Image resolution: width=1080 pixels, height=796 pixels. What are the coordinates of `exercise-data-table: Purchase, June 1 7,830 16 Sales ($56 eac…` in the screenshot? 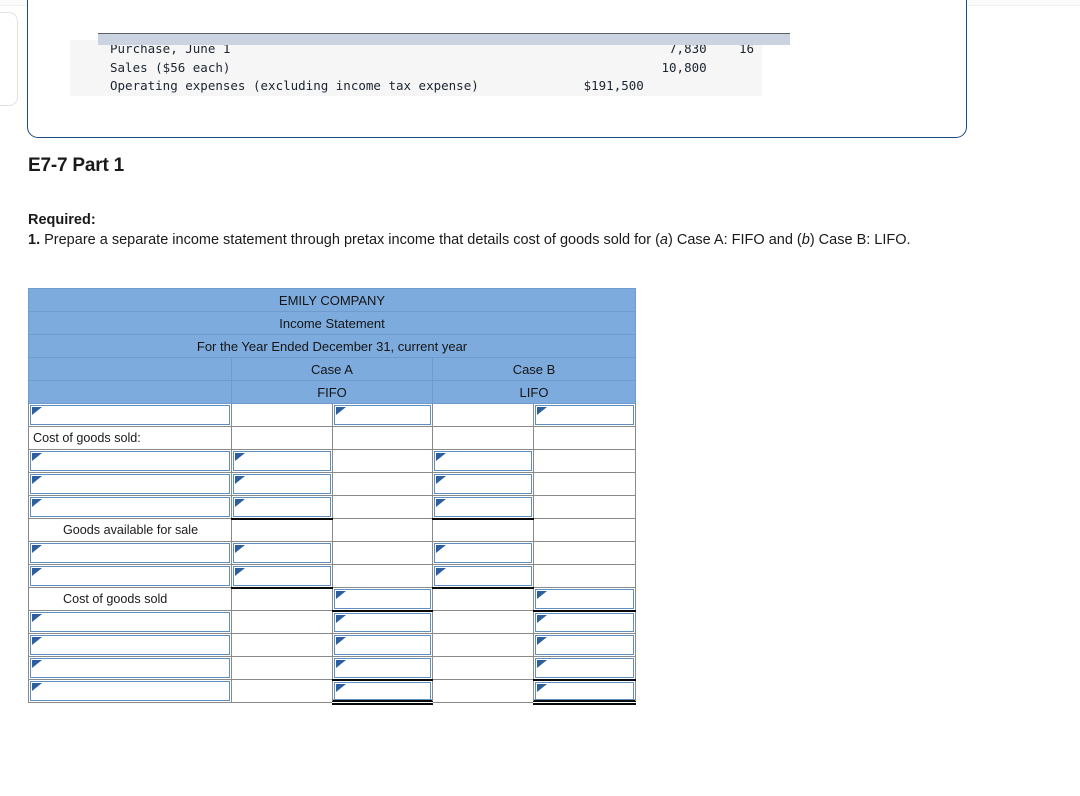 It's located at (416, 68).